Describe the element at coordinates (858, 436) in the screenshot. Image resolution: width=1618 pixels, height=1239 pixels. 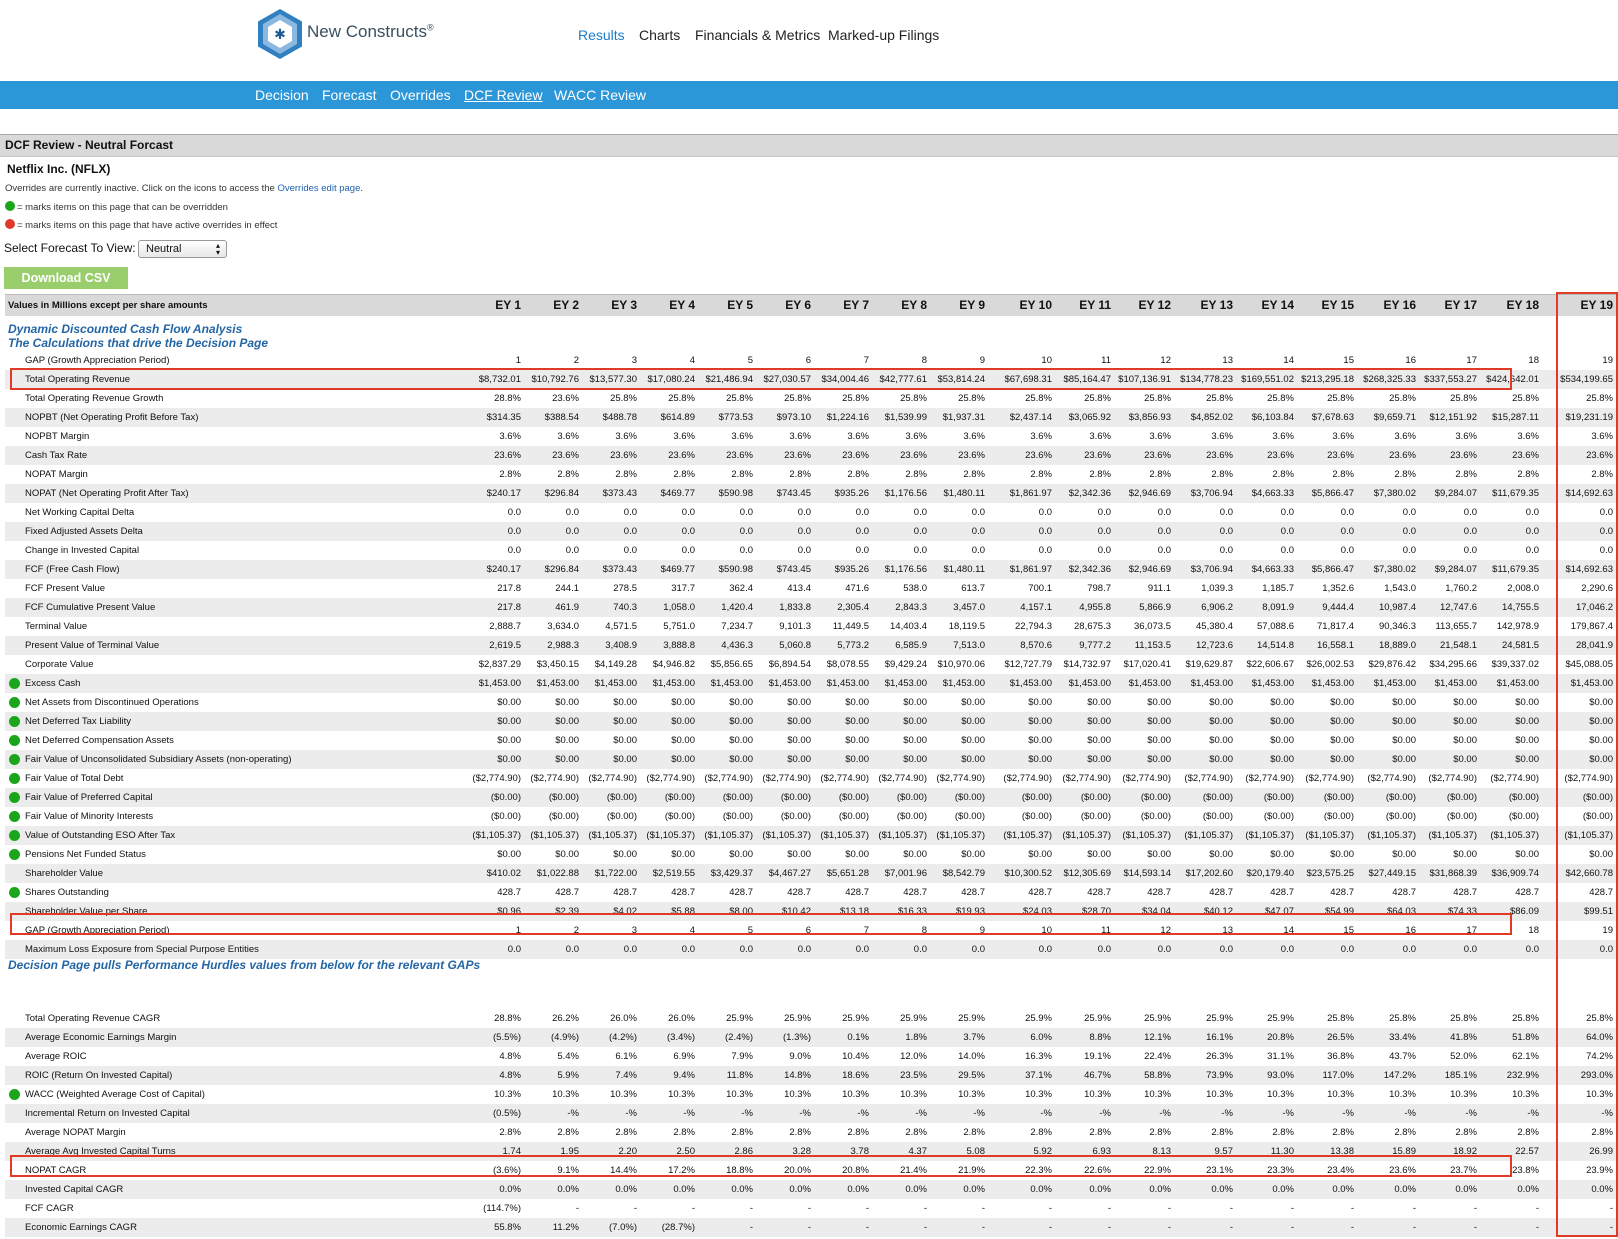
I see `table-cell: 3.6%` at that location.